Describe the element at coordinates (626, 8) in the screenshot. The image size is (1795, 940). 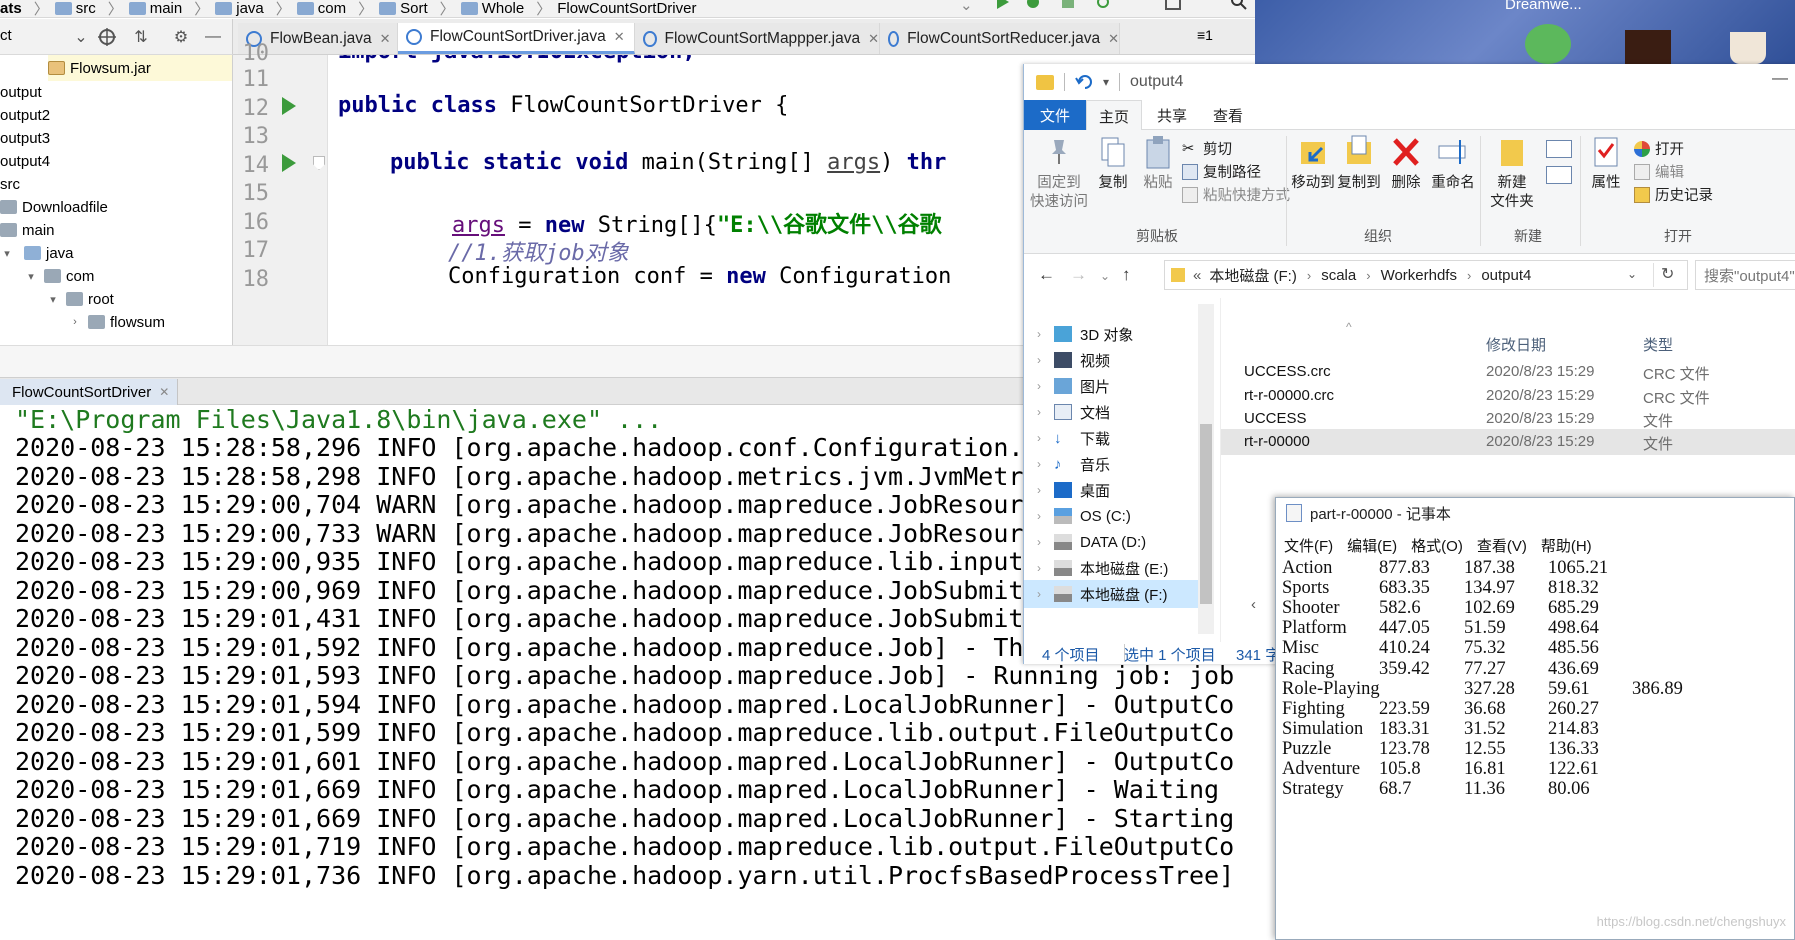
I see `breadcrumb-item: FlowCountSortDriver` at that location.